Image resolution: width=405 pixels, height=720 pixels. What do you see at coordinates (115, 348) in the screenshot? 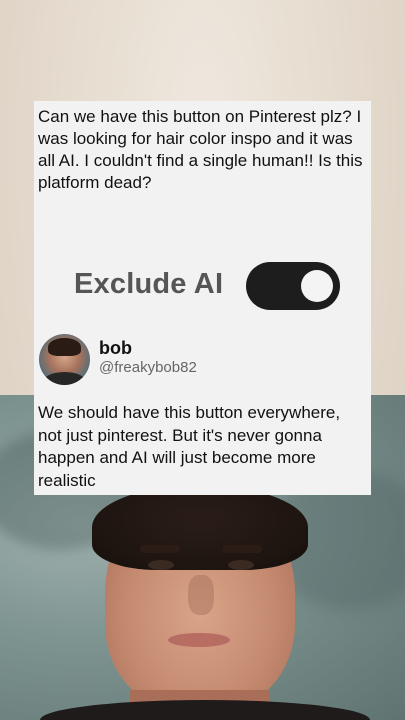
I see `user-name: bob` at bounding box center [115, 348].